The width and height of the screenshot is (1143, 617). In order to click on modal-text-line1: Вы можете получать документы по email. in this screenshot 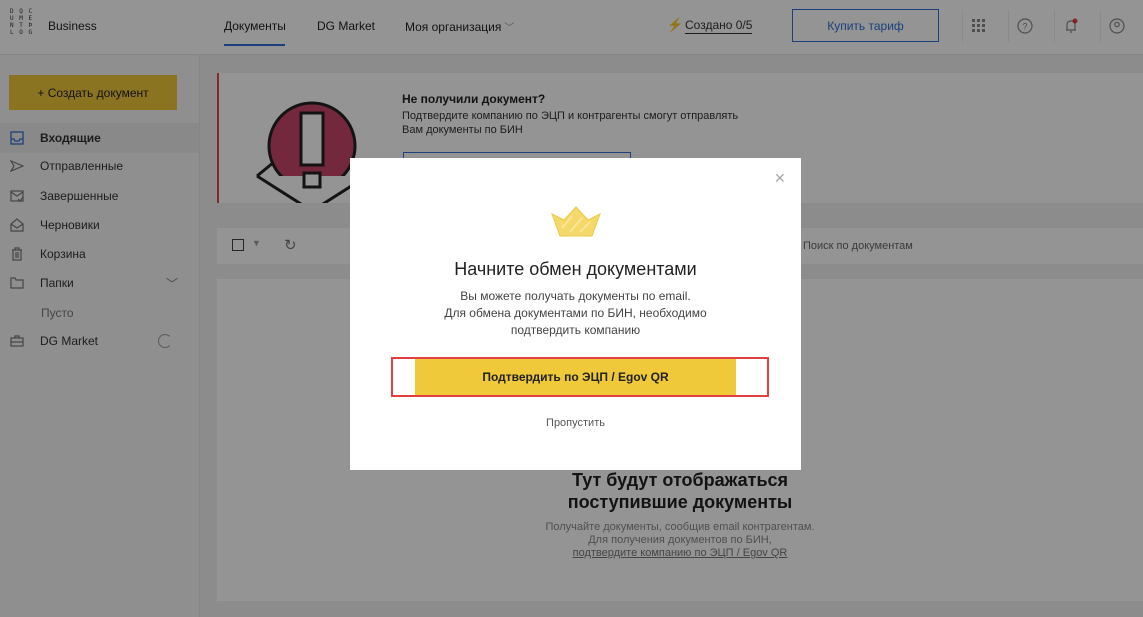, I will do `click(575, 296)`.